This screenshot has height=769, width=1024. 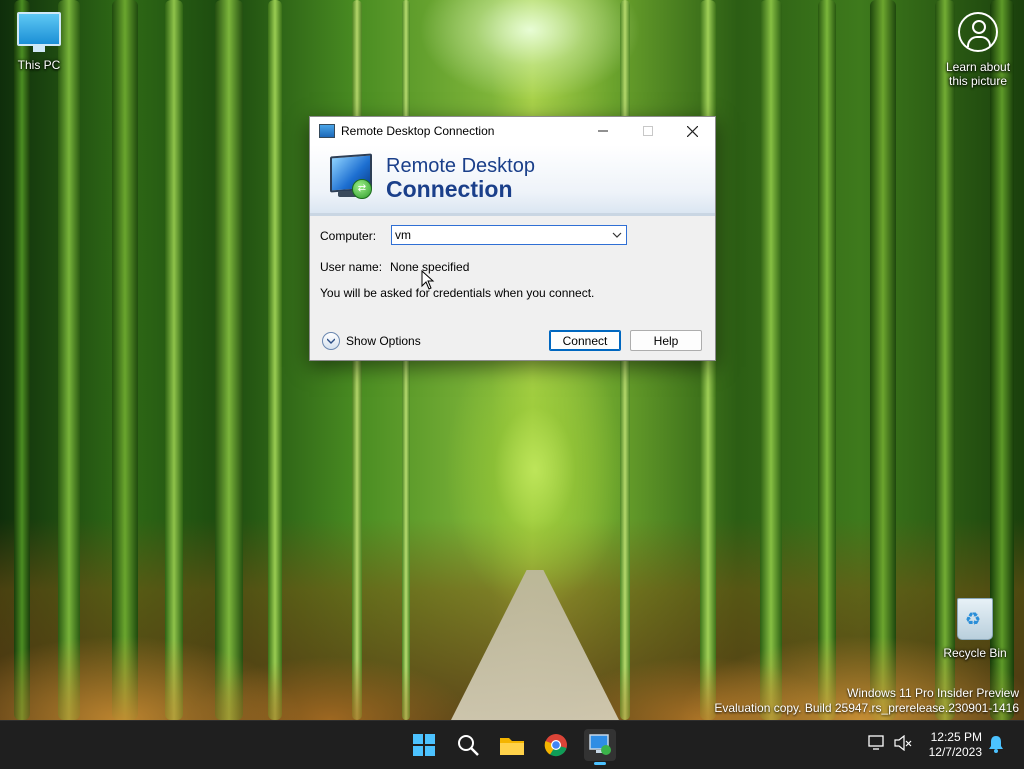 I want to click on system-clock: 12:25 PM 12/7/2023, so click(x=955, y=745).